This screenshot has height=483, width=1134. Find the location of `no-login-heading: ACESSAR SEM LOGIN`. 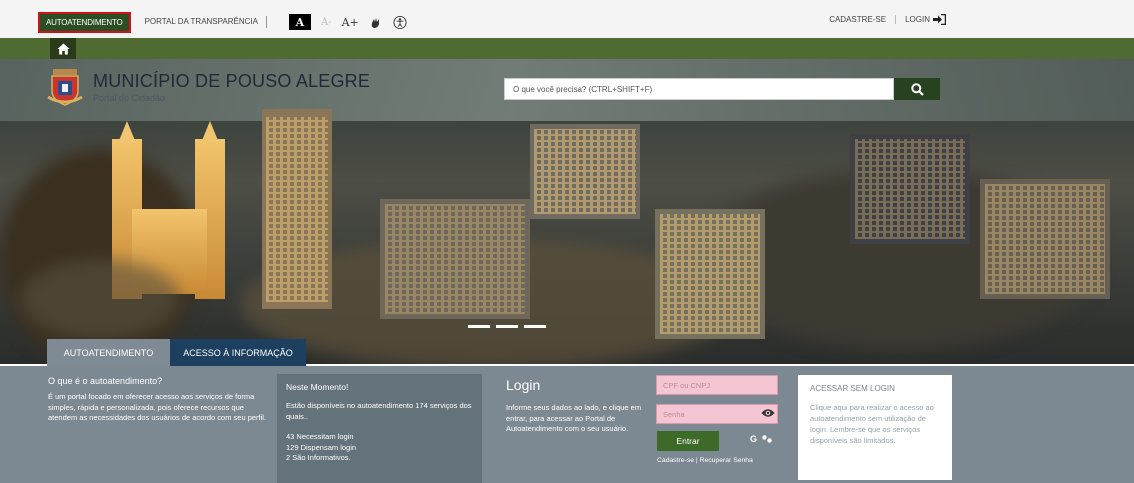

no-login-heading: ACESSAR SEM LOGIN is located at coordinates (852, 388).